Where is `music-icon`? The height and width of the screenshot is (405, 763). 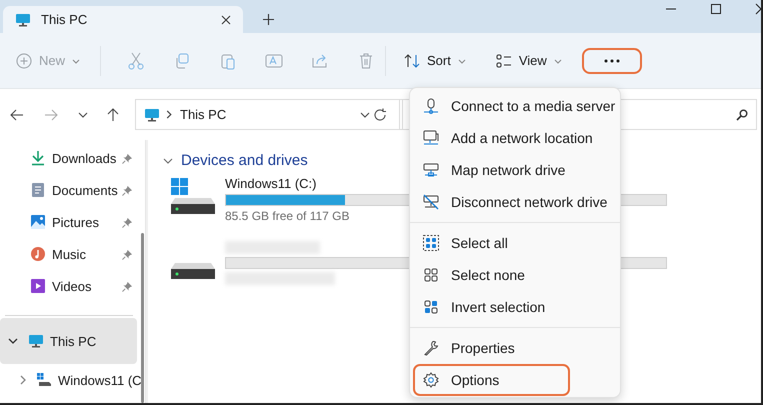 music-icon is located at coordinates (38, 254).